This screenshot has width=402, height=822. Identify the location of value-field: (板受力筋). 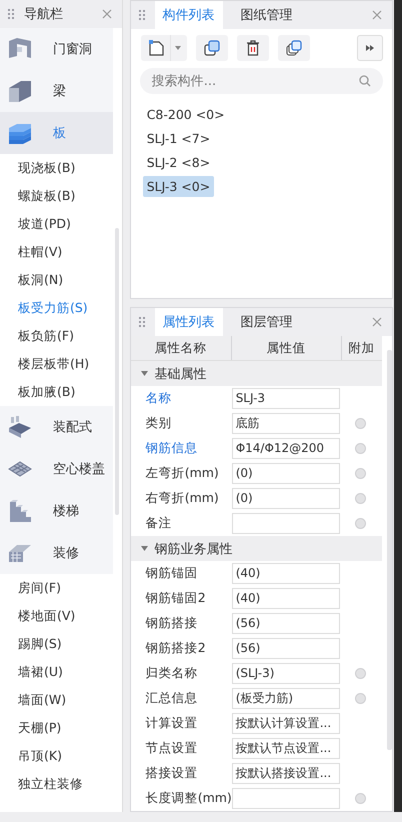
(286, 698).